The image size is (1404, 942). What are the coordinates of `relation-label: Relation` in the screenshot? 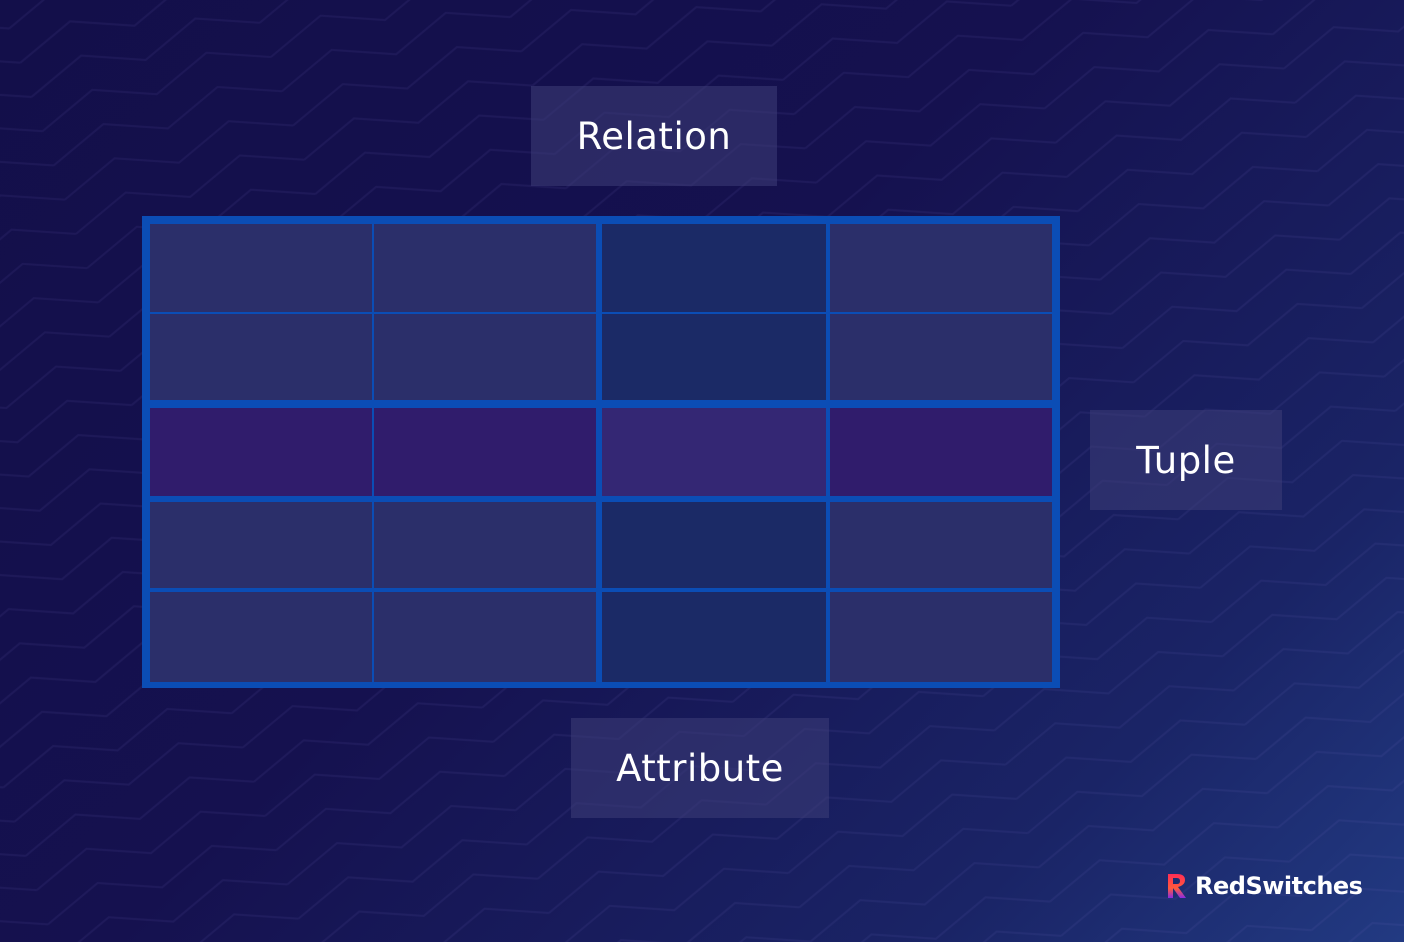 It's located at (654, 136).